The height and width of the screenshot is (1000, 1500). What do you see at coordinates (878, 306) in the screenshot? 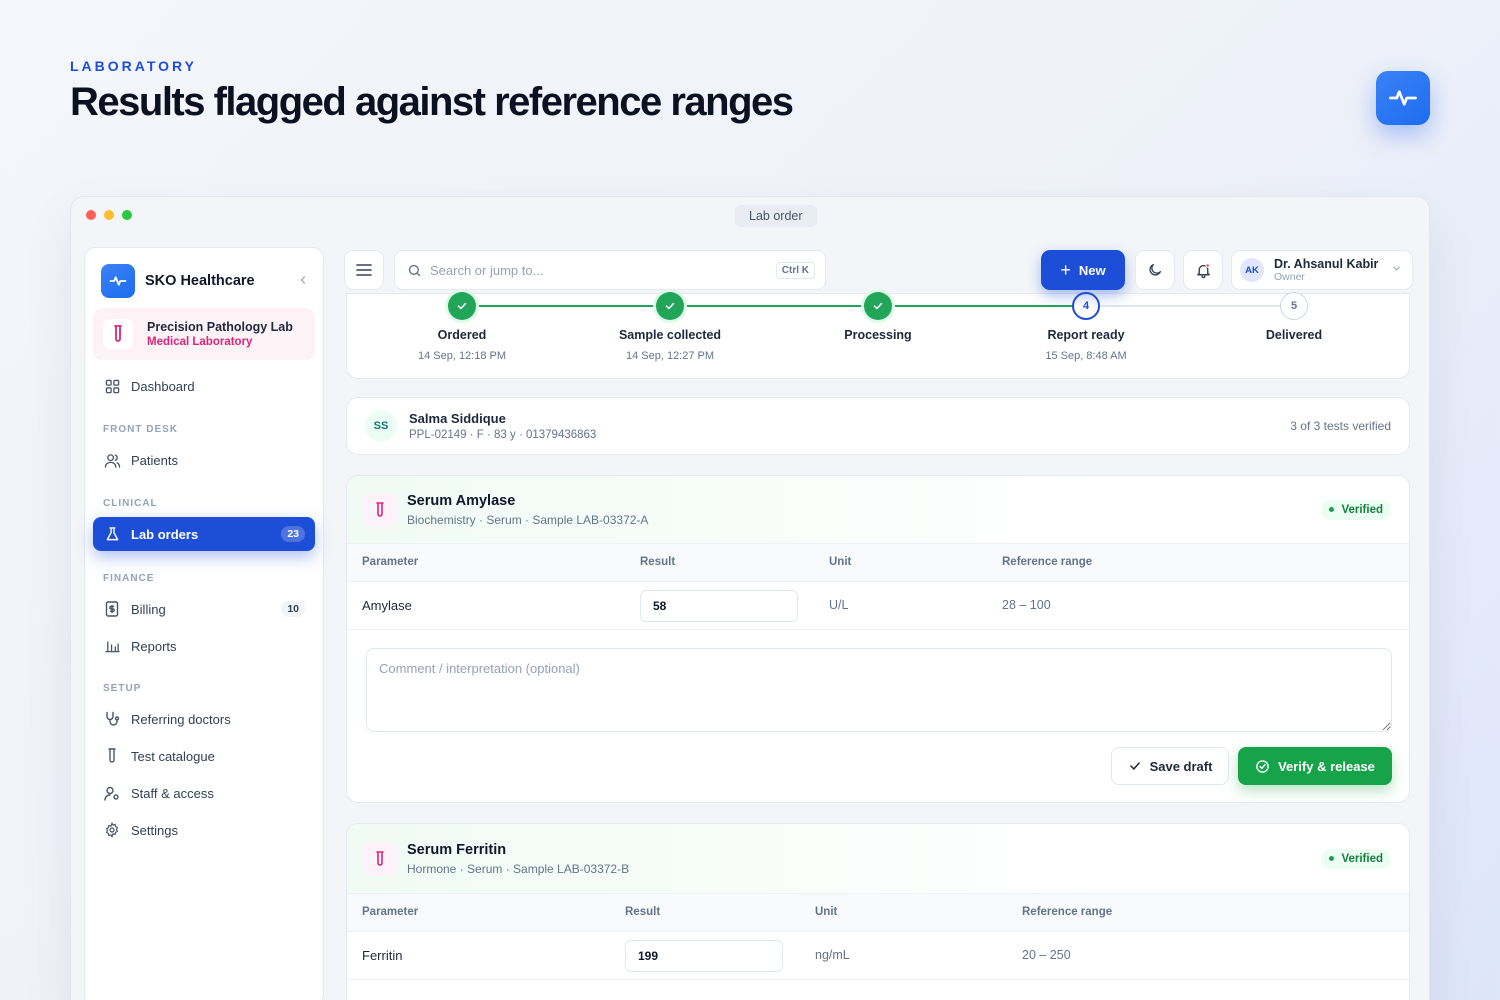
I see `step-done-indicator` at bounding box center [878, 306].